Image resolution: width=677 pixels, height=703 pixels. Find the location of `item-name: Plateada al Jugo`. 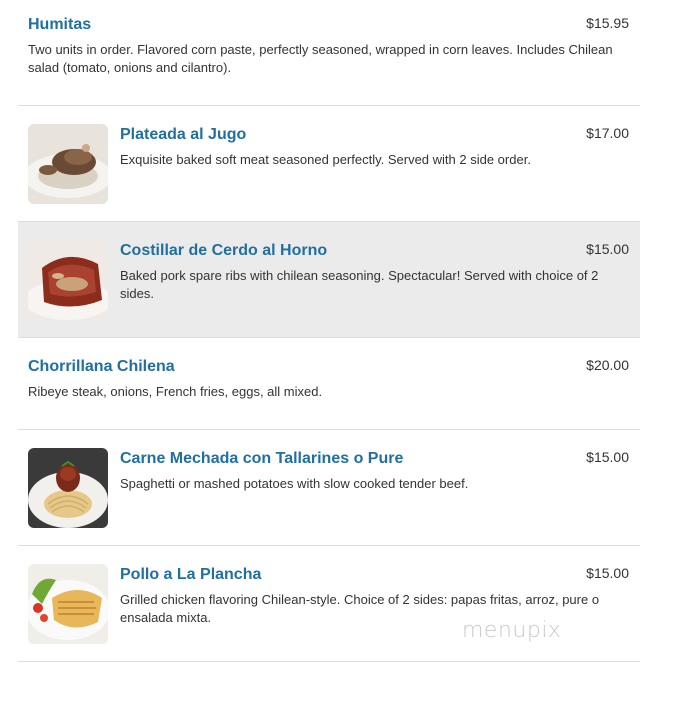

item-name: Plateada al Jugo is located at coordinates (183, 135).